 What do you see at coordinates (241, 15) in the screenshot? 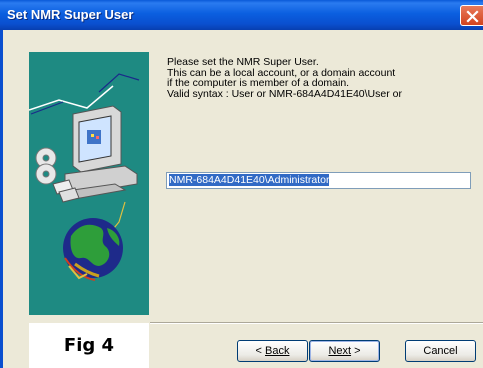
I see `title-bar: Set NMR Super User` at bounding box center [241, 15].